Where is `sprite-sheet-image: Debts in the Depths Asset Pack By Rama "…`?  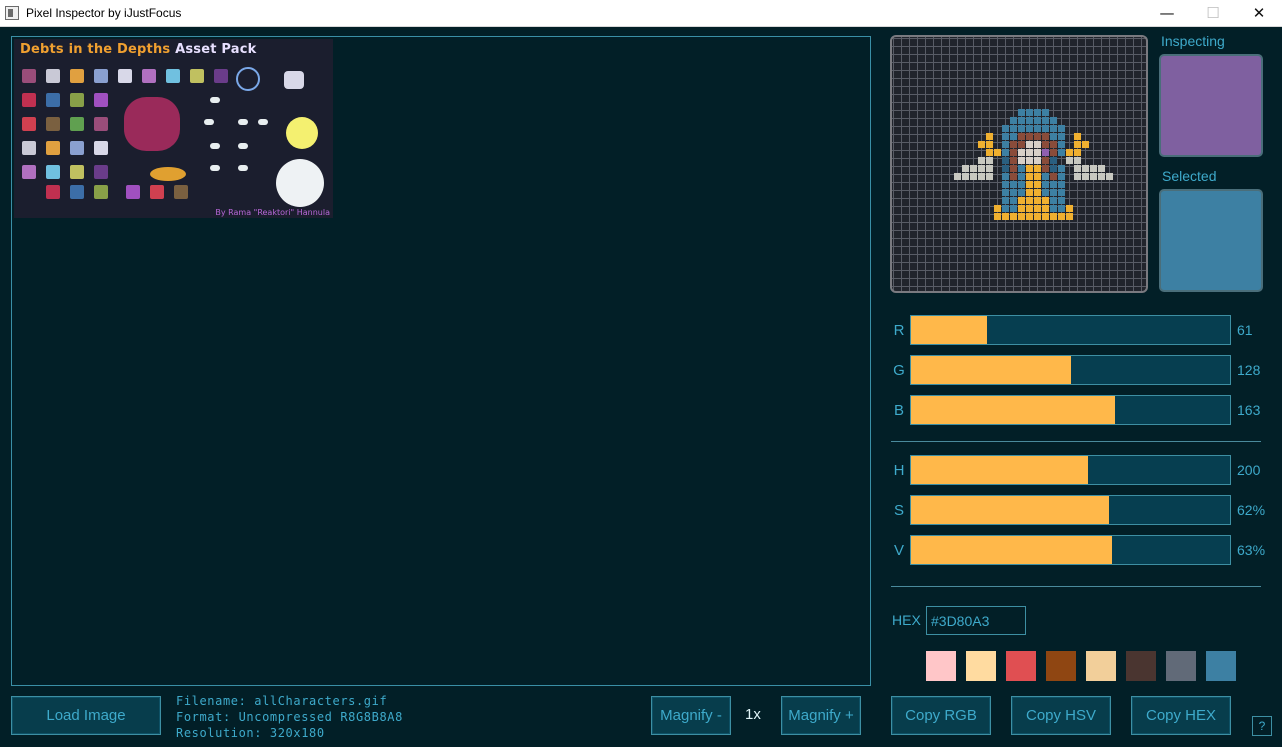
sprite-sheet-image: Debts in the Depths Asset Pack By Rama "… is located at coordinates (173, 128).